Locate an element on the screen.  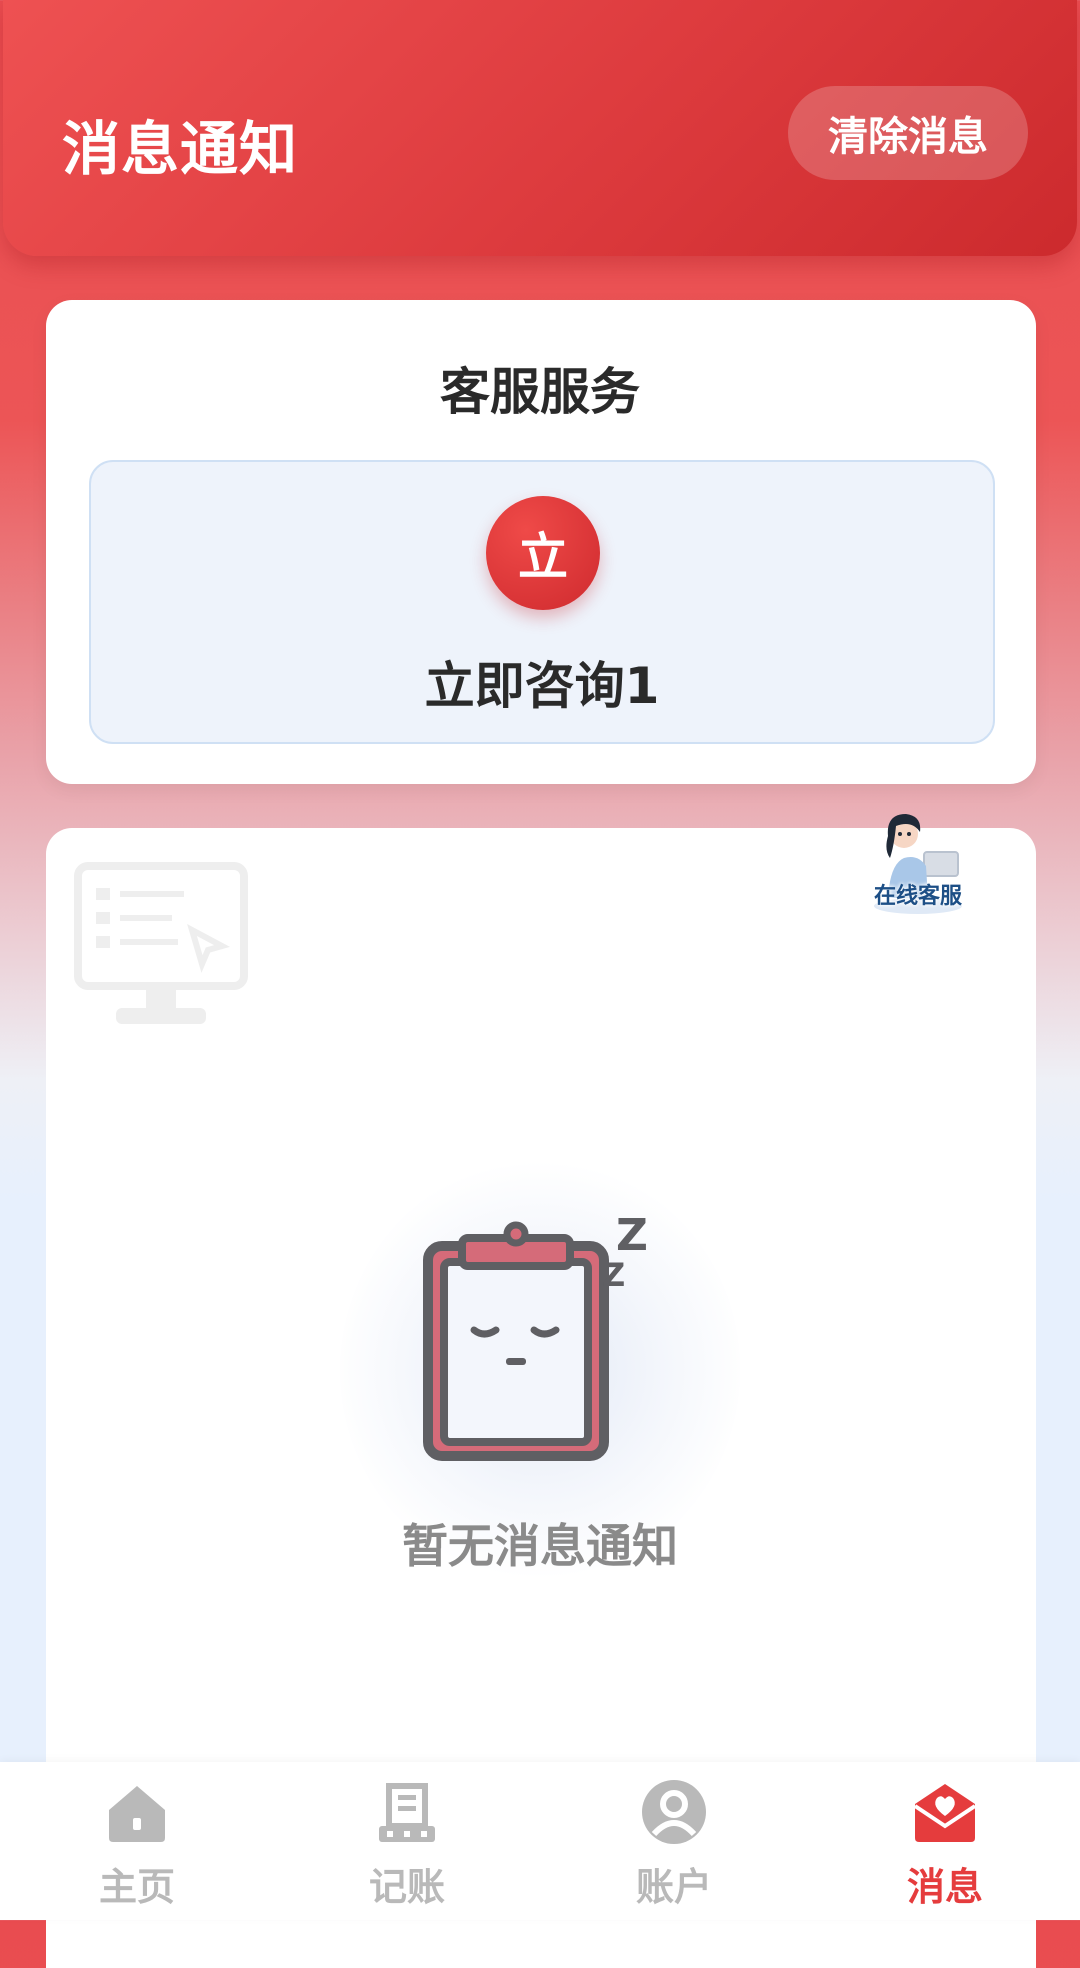
monitor-icon is located at coordinates (161, 943).